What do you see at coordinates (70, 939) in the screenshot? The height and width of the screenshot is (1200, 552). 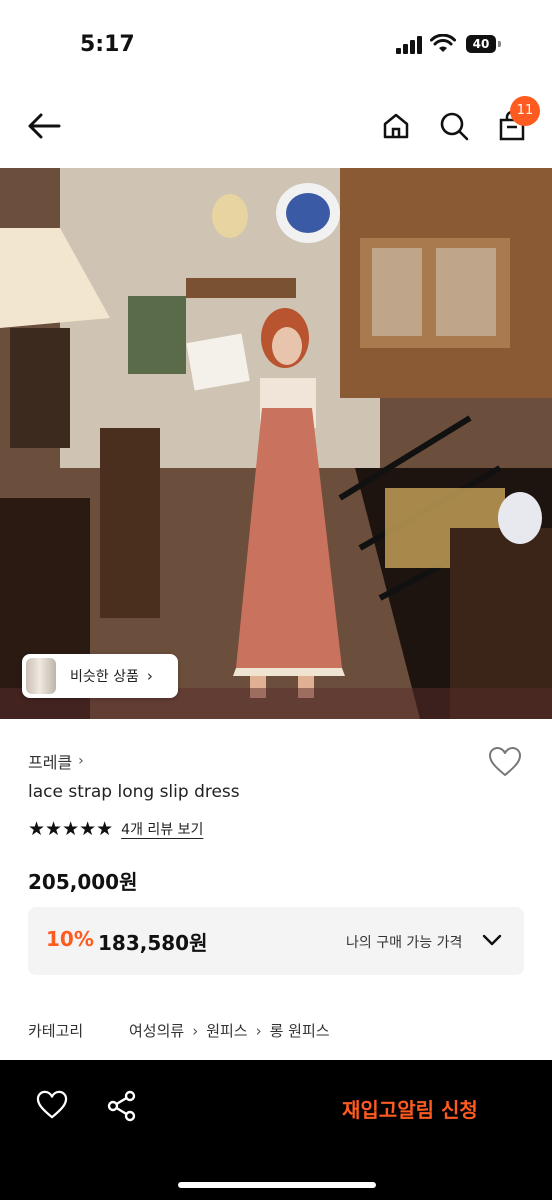 I see `discount-rate: 10%` at bounding box center [70, 939].